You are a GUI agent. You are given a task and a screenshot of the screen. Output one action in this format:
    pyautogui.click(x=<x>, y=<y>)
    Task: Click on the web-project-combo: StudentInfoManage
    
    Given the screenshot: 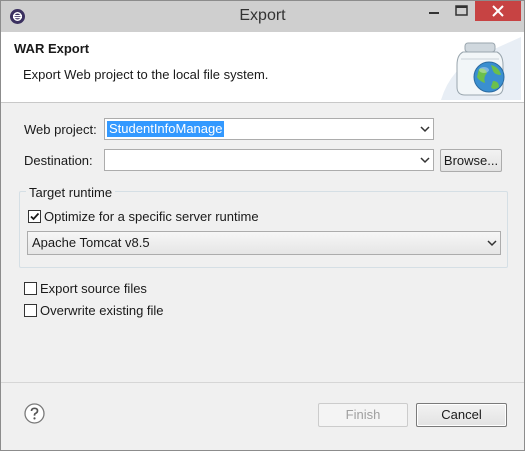 What is the action you would take?
    pyautogui.click(x=269, y=129)
    